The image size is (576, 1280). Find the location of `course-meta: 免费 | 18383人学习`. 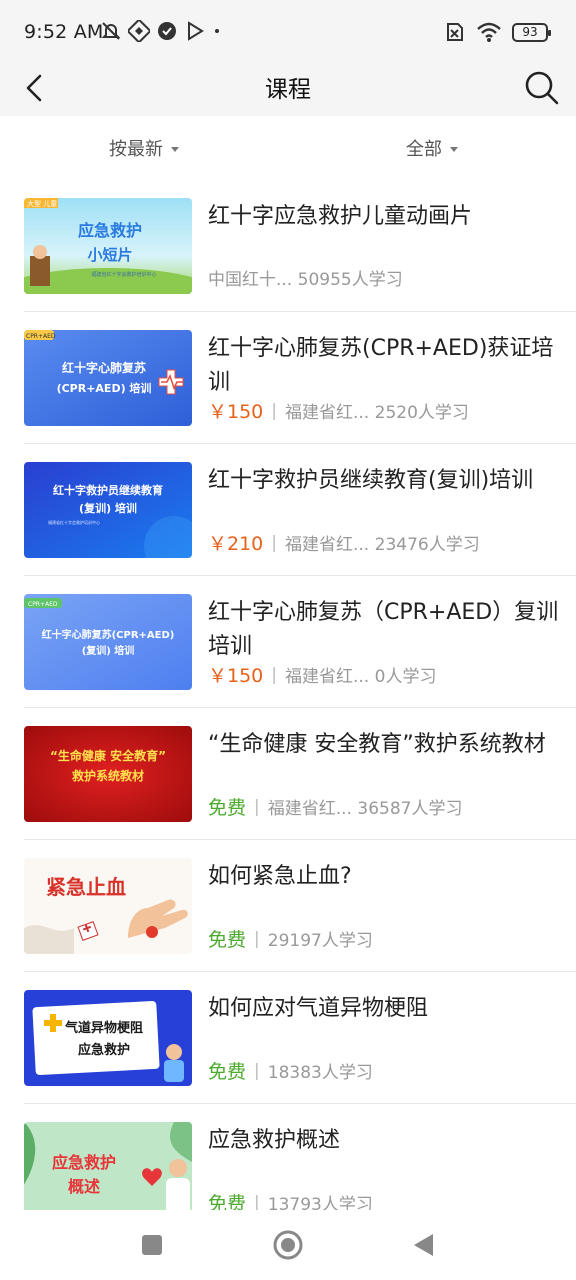

course-meta: 免费 | 18383人学习 is located at coordinates (290, 1070).